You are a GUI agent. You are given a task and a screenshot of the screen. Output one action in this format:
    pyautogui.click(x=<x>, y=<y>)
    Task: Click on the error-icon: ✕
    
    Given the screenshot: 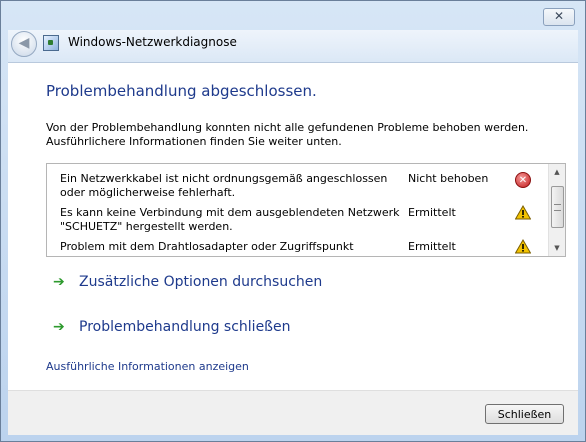 What is the action you would take?
    pyautogui.click(x=523, y=180)
    